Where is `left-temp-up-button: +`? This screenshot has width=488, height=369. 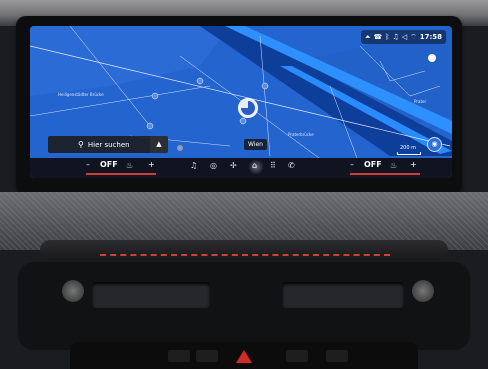
left-temp-up-button: + is located at coordinates (151, 164).